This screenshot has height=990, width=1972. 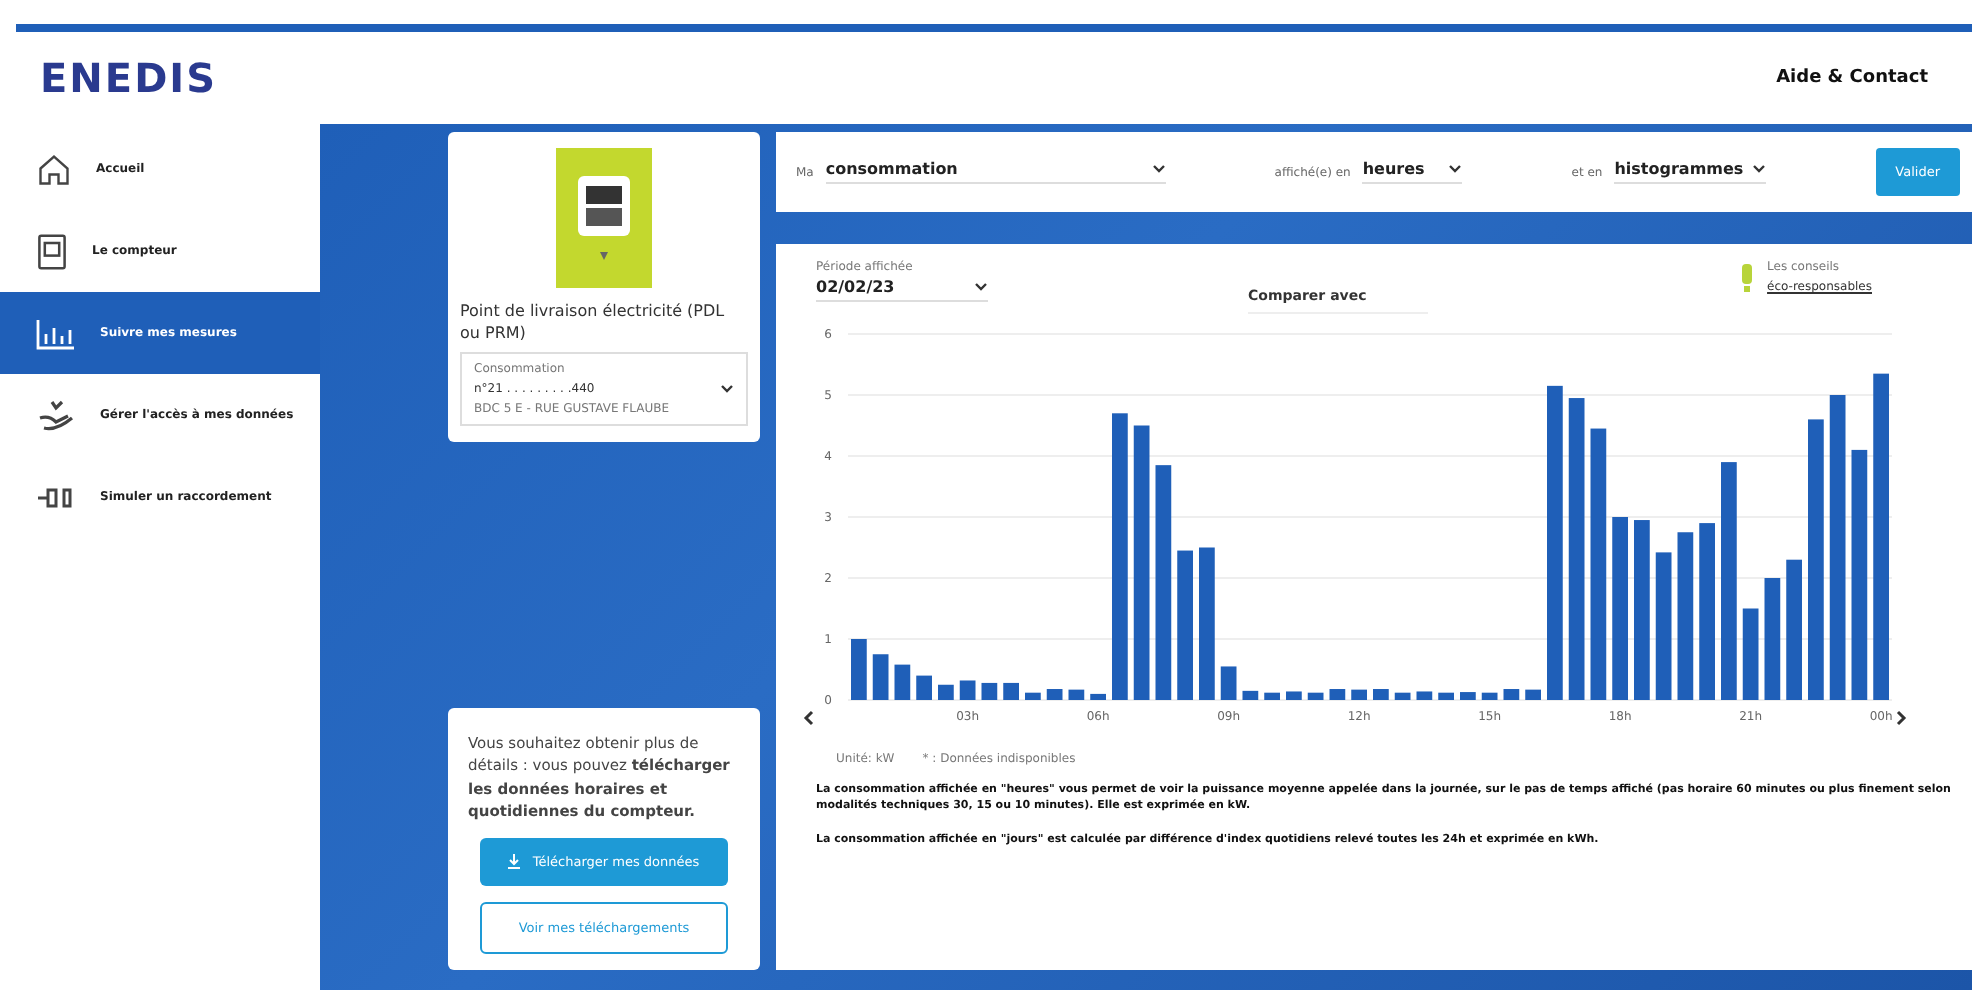 I want to click on scroll-left-icon, so click(x=808, y=718).